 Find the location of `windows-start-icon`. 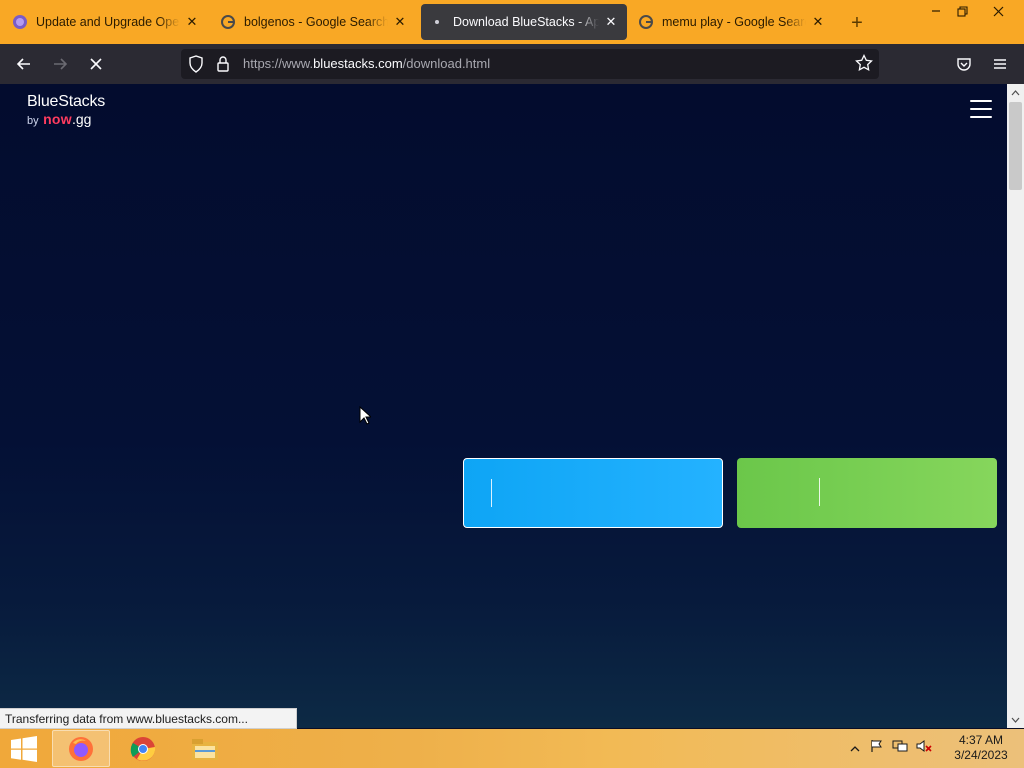

windows-start-icon is located at coordinates (24, 749).